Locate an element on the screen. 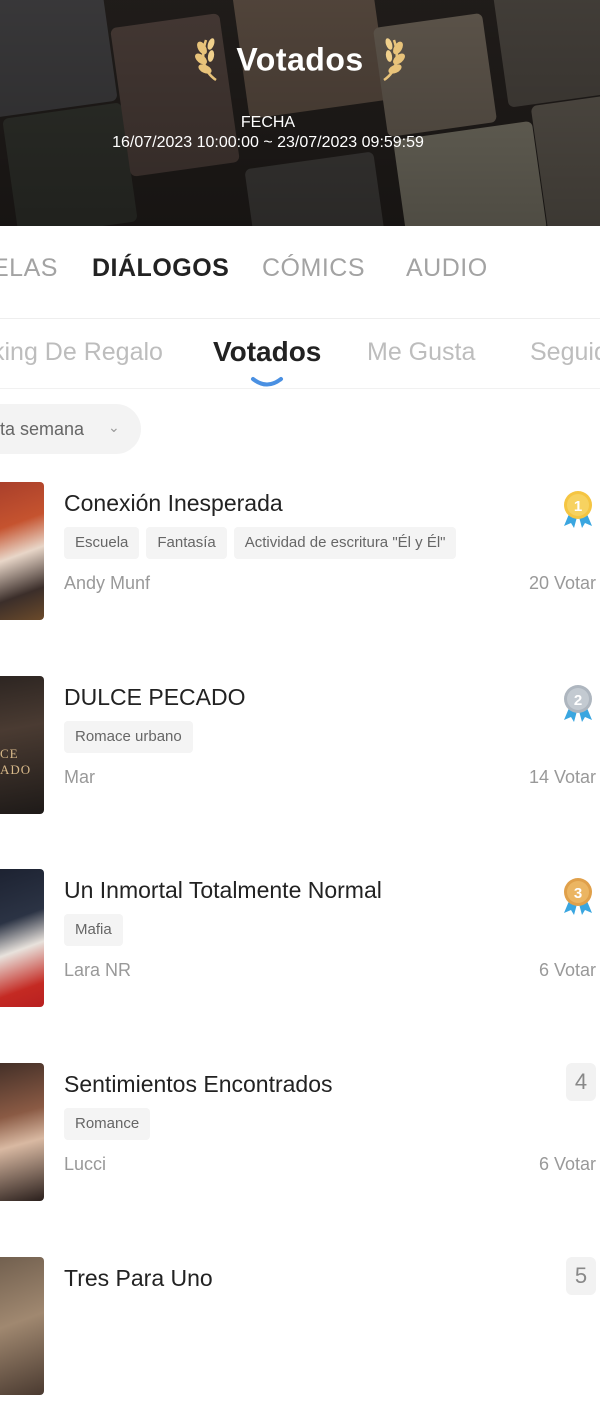  subtab-votados: Votados is located at coordinates (267, 352).